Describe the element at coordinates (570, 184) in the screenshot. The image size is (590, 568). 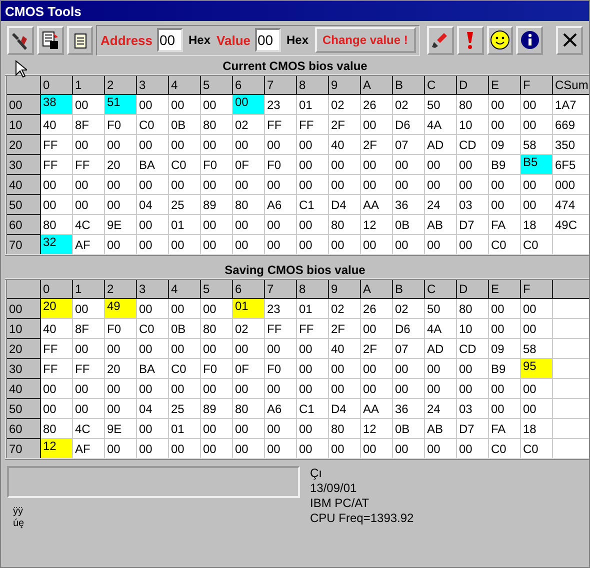
I see `table-cell: 000` at that location.